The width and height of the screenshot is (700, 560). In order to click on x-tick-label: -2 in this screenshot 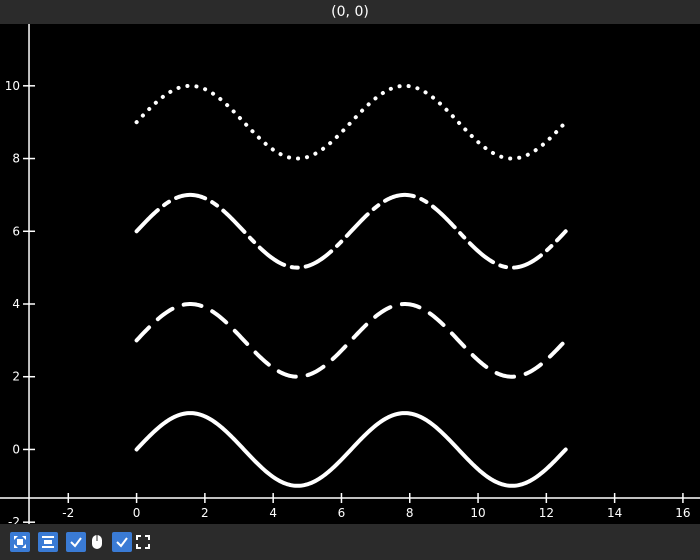, I will do `click(68, 513)`.